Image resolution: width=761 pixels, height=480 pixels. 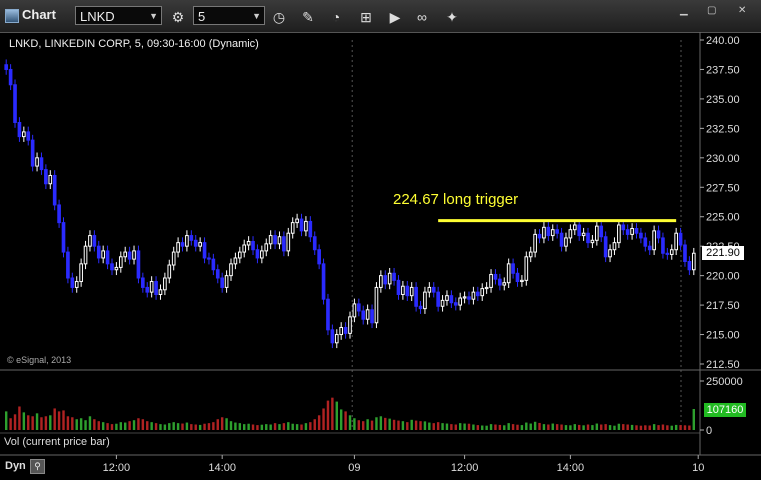 What do you see at coordinates (723, 41) in the screenshot?
I see `price-tick-label: 240.00` at bounding box center [723, 41].